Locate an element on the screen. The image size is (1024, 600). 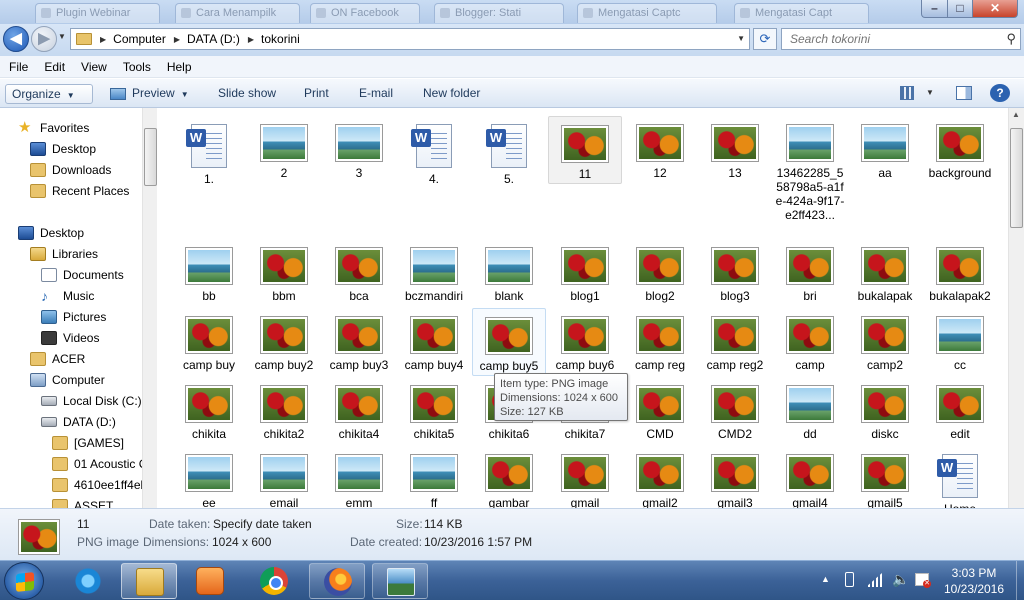
file-item: bbm is located at coordinates (284, 272).